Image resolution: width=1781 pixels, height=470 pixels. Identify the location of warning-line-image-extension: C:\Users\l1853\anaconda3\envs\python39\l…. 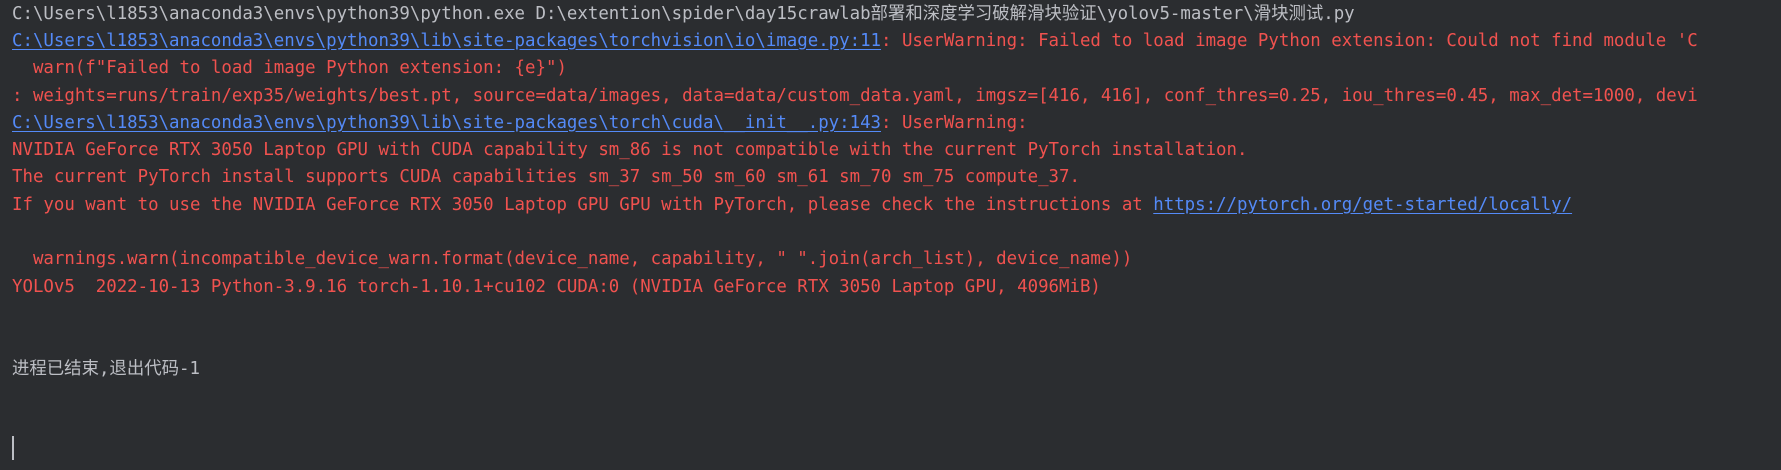
(855, 41).